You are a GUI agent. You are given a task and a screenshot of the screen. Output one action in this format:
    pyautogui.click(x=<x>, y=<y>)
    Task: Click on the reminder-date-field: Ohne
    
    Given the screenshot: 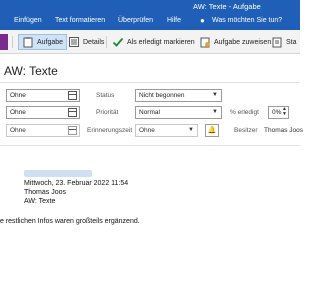 What is the action you would take?
    pyautogui.click(x=43, y=130)
    